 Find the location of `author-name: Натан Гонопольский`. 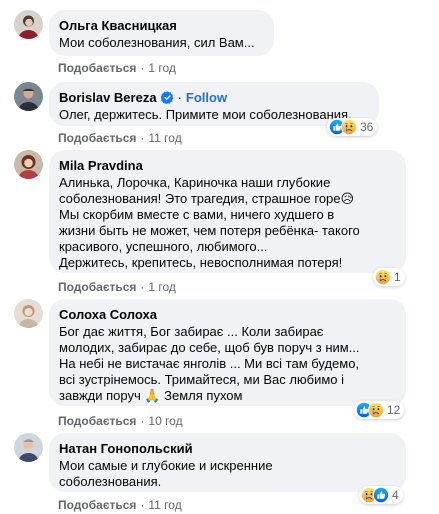

author-name: Натан Гонопольский is located at coordinates (126, 448).